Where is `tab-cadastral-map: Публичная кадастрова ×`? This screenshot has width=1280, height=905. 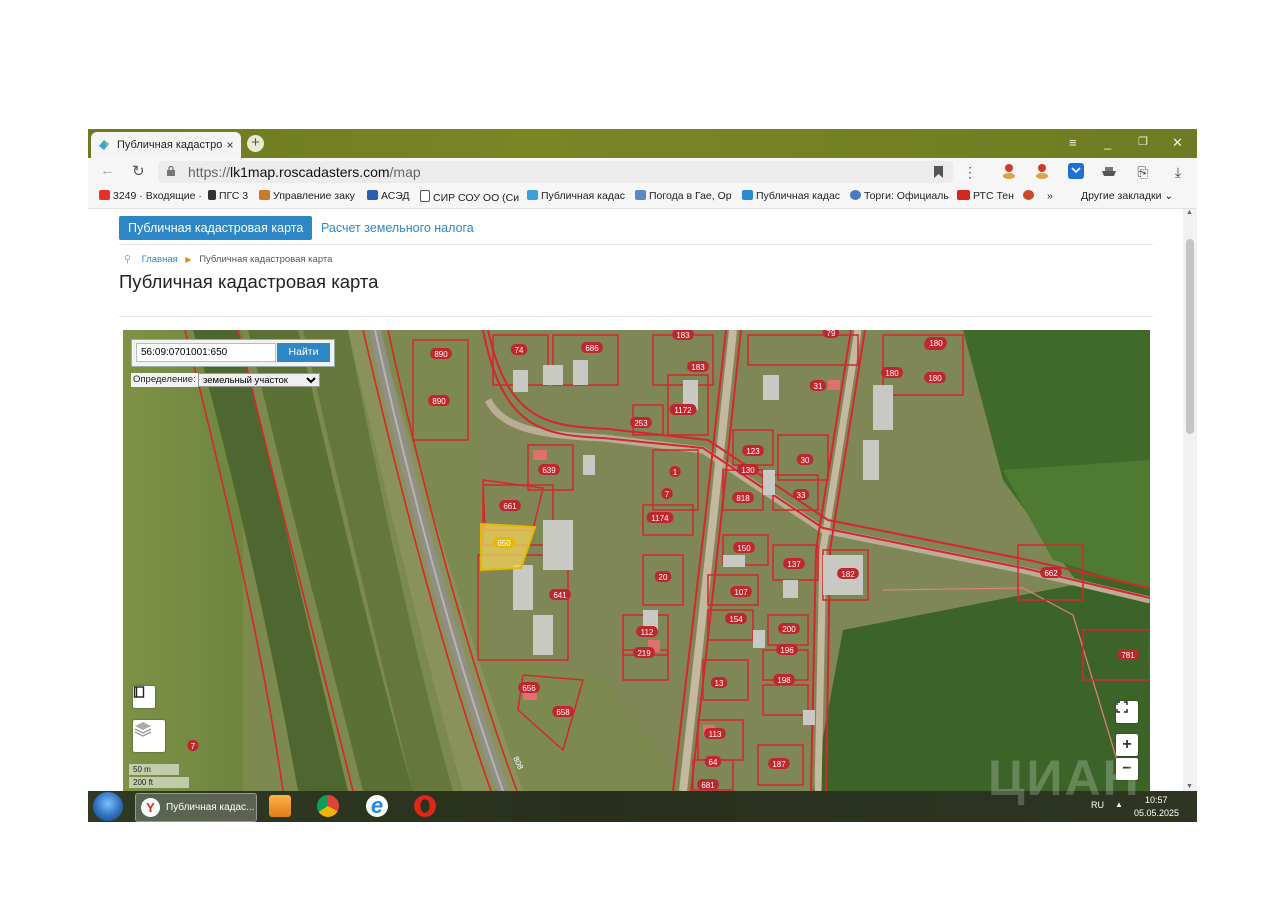 tab-cadastral-map: Публичная кадастрова × is located at coordinates (166, 145).